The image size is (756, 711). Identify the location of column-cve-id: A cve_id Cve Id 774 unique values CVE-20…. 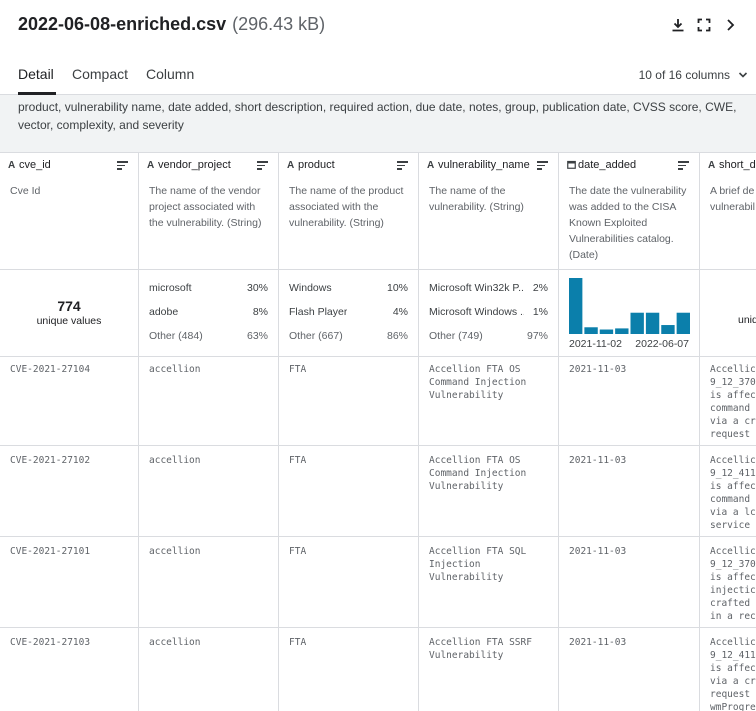
(69, 432).